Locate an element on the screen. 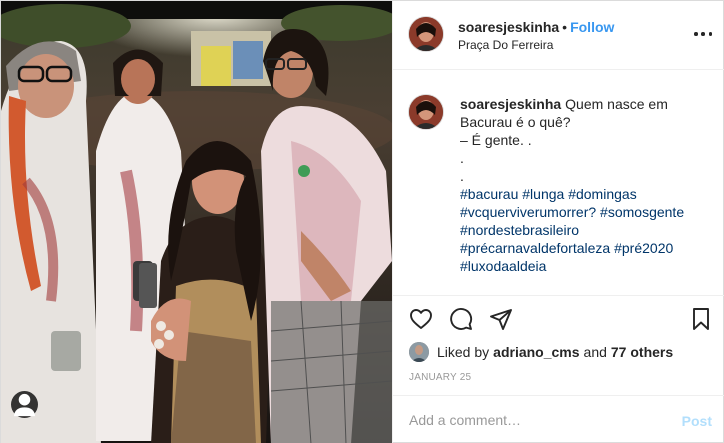 The width and height of the screenshot is (724, 443). caption-author-avatar is located at coordinates (426, 112).